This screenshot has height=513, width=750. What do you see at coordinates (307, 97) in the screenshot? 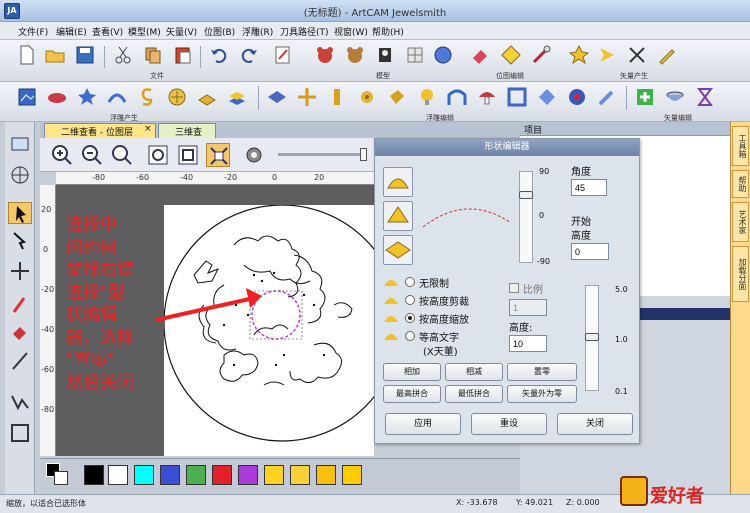
I see `relief-edit-2-button` at bounding box center [307, 97].